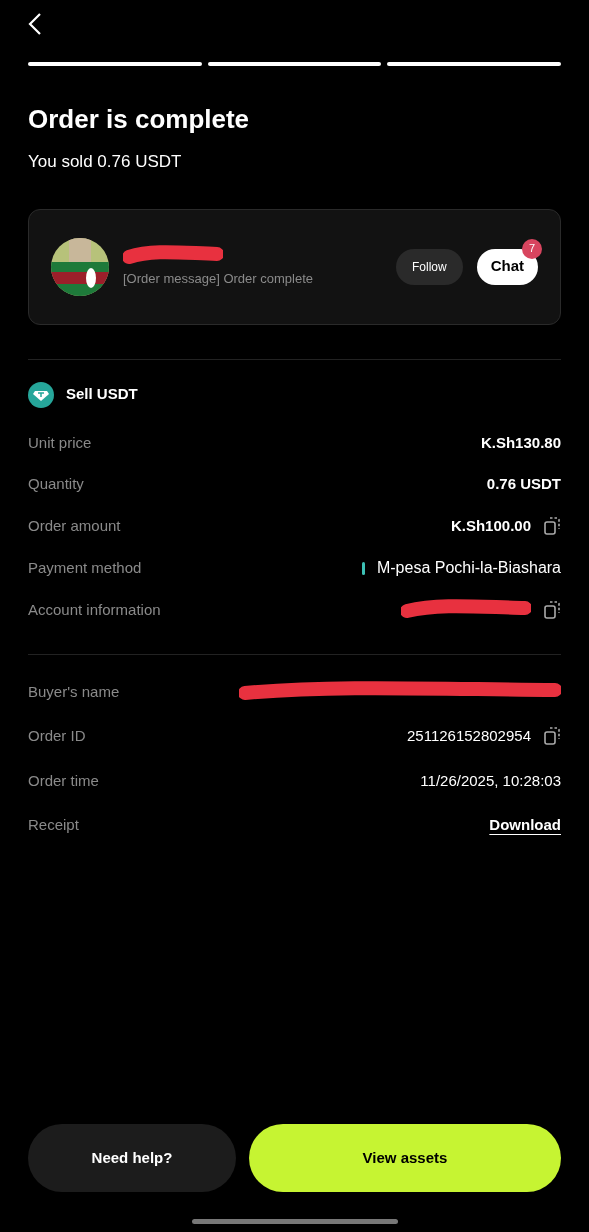 The height and width of the screenshot is (1232, 589). Describe the element at coordinates (523, 484) in the screenshot. I see `detail-value: 0.76 USDT` at that location.